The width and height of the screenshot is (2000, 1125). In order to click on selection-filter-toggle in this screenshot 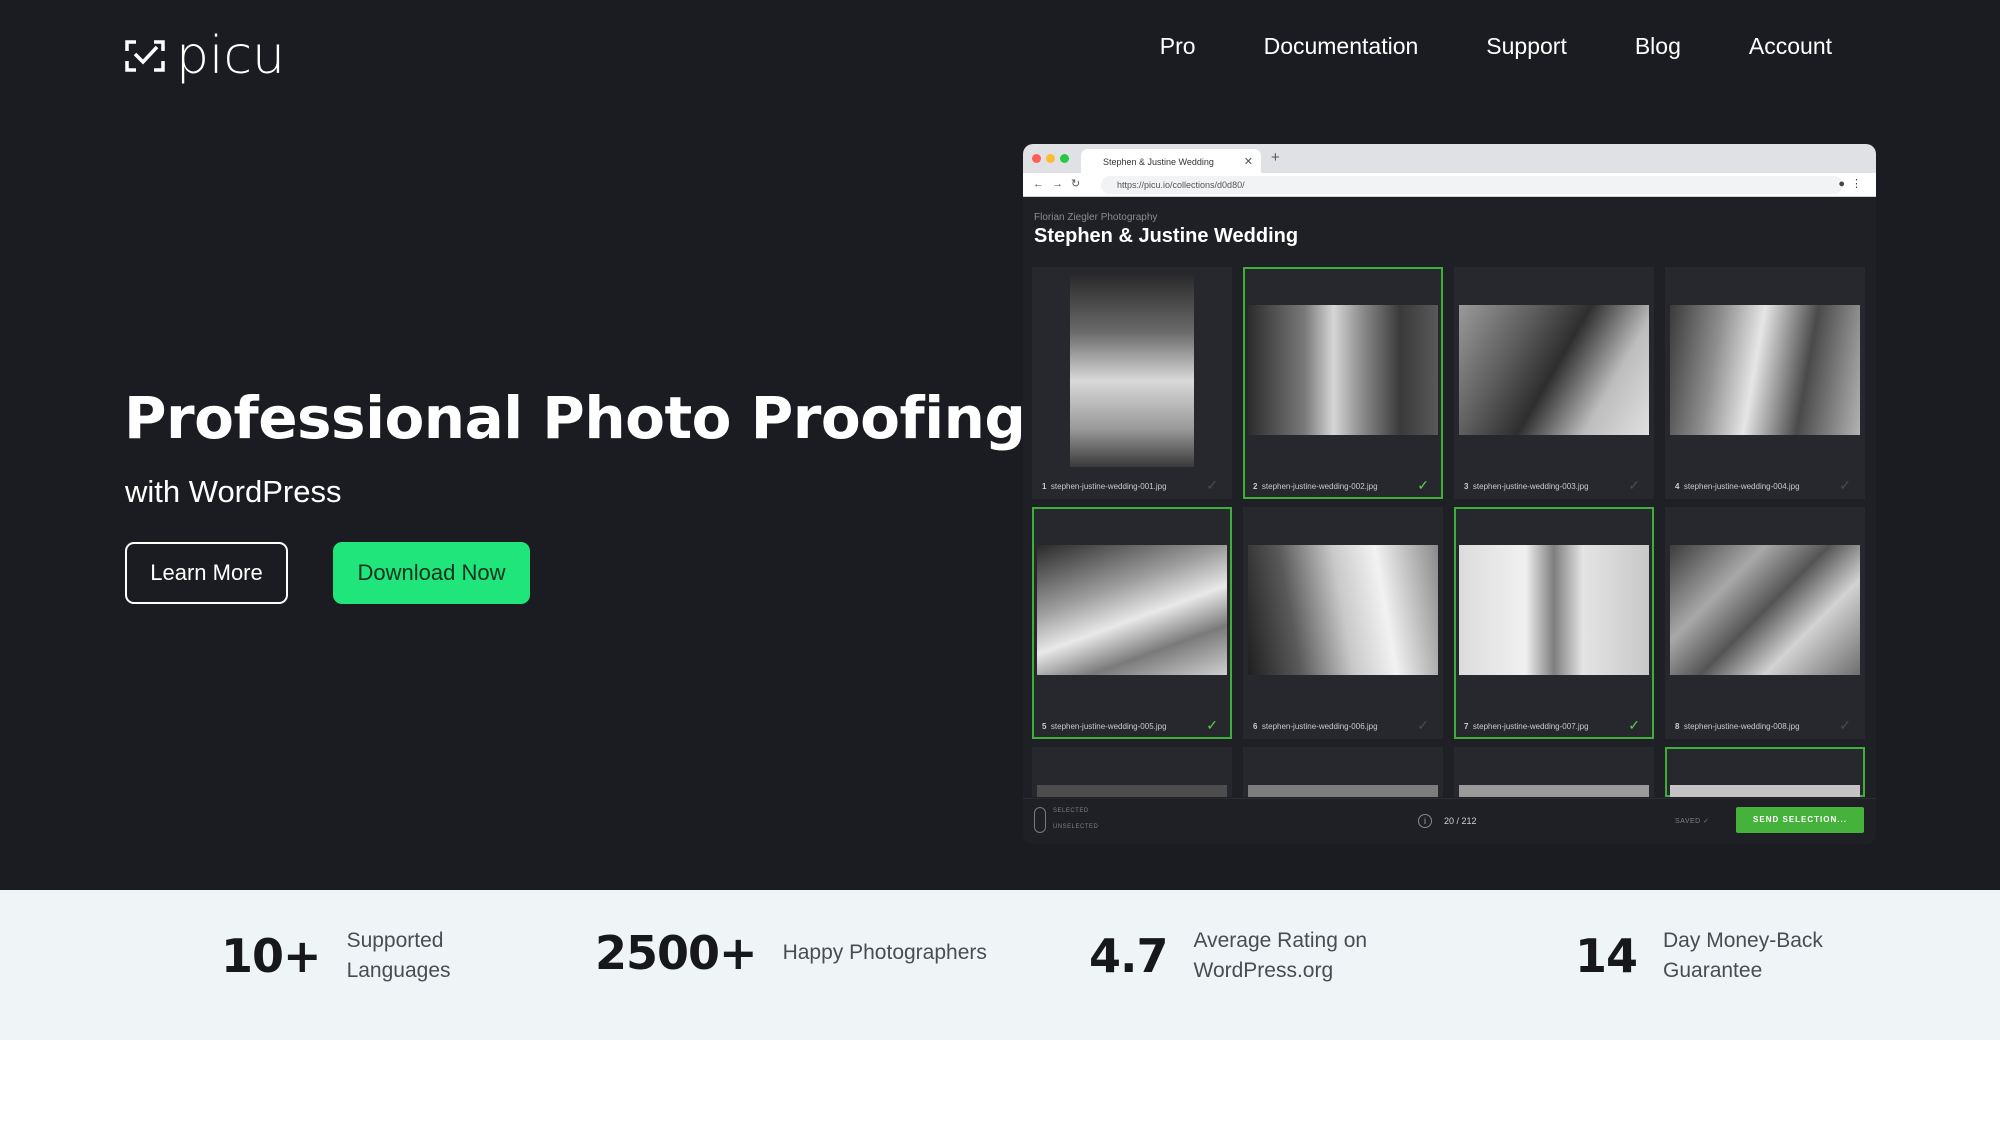, I will do `click(1040, 820)`.